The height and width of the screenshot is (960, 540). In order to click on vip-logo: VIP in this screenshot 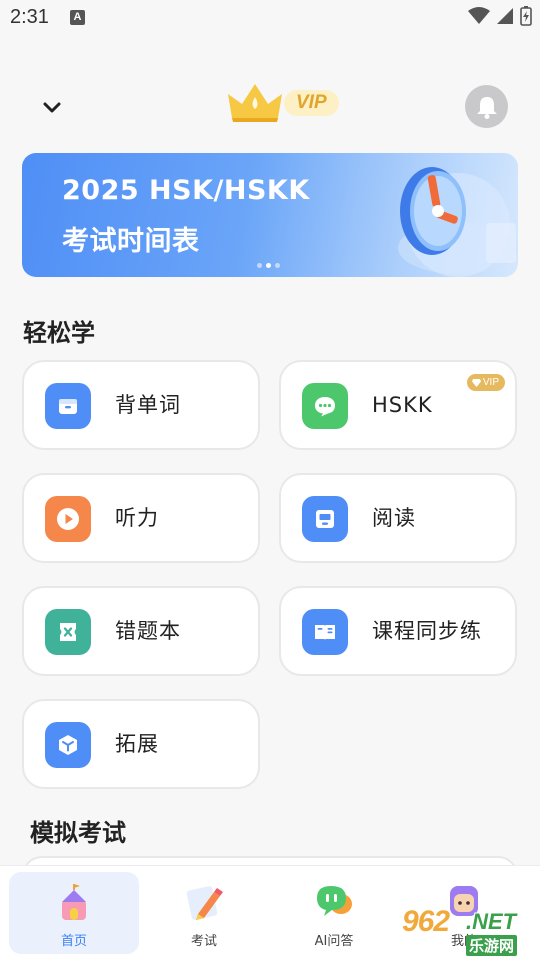, I will do `click(282, 103)`.